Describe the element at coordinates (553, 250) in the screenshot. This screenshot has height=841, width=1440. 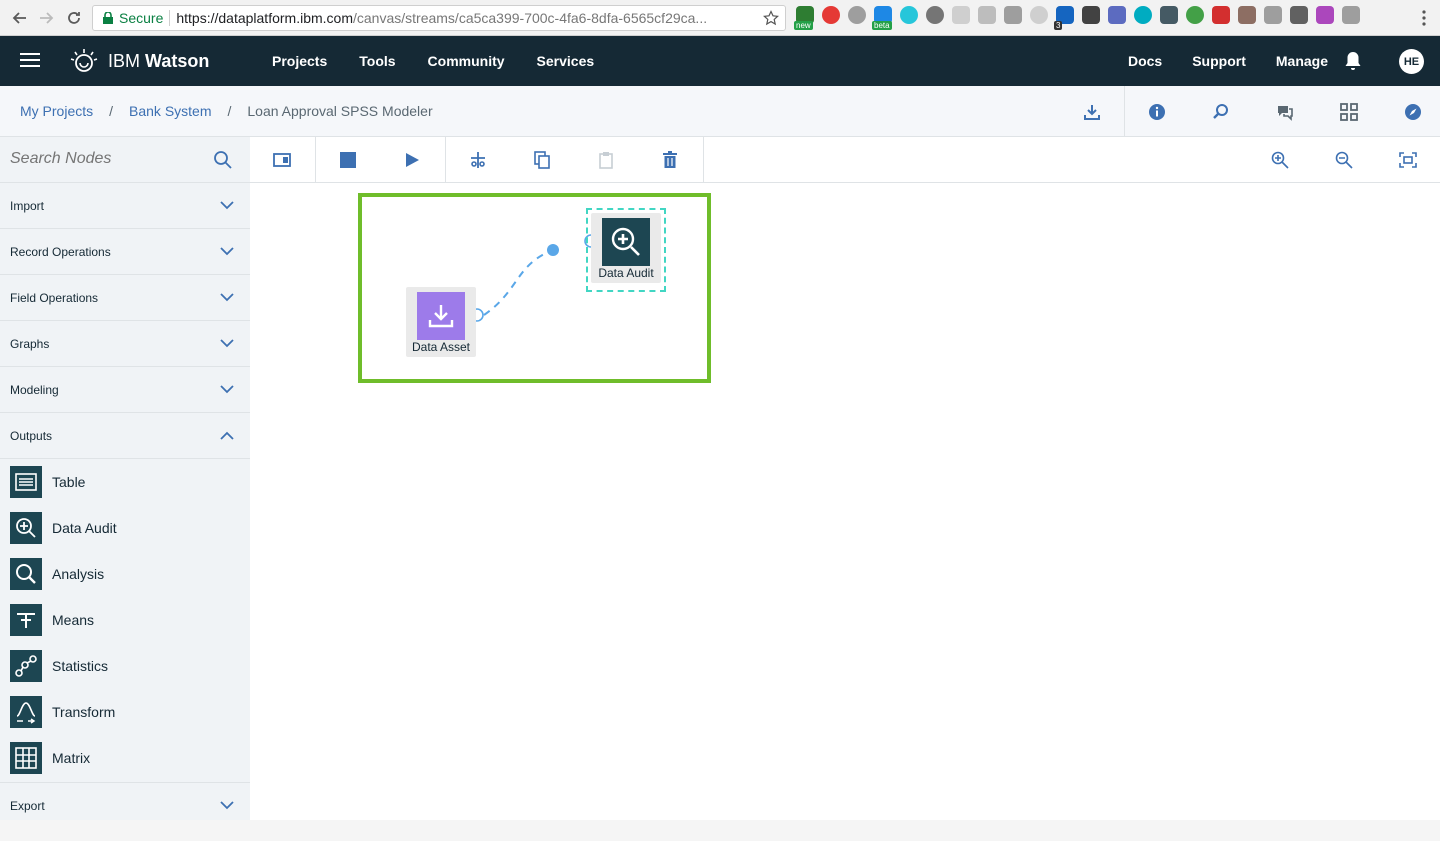
I see `drag-handle-dot` at that location.